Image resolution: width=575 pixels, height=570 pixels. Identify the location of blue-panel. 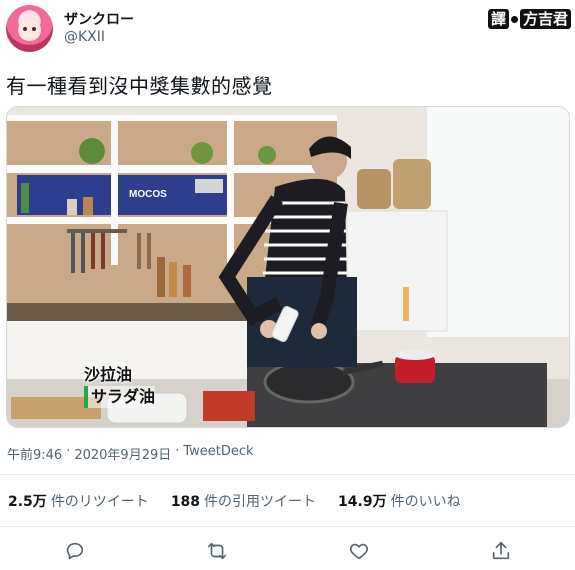
(64, 195).